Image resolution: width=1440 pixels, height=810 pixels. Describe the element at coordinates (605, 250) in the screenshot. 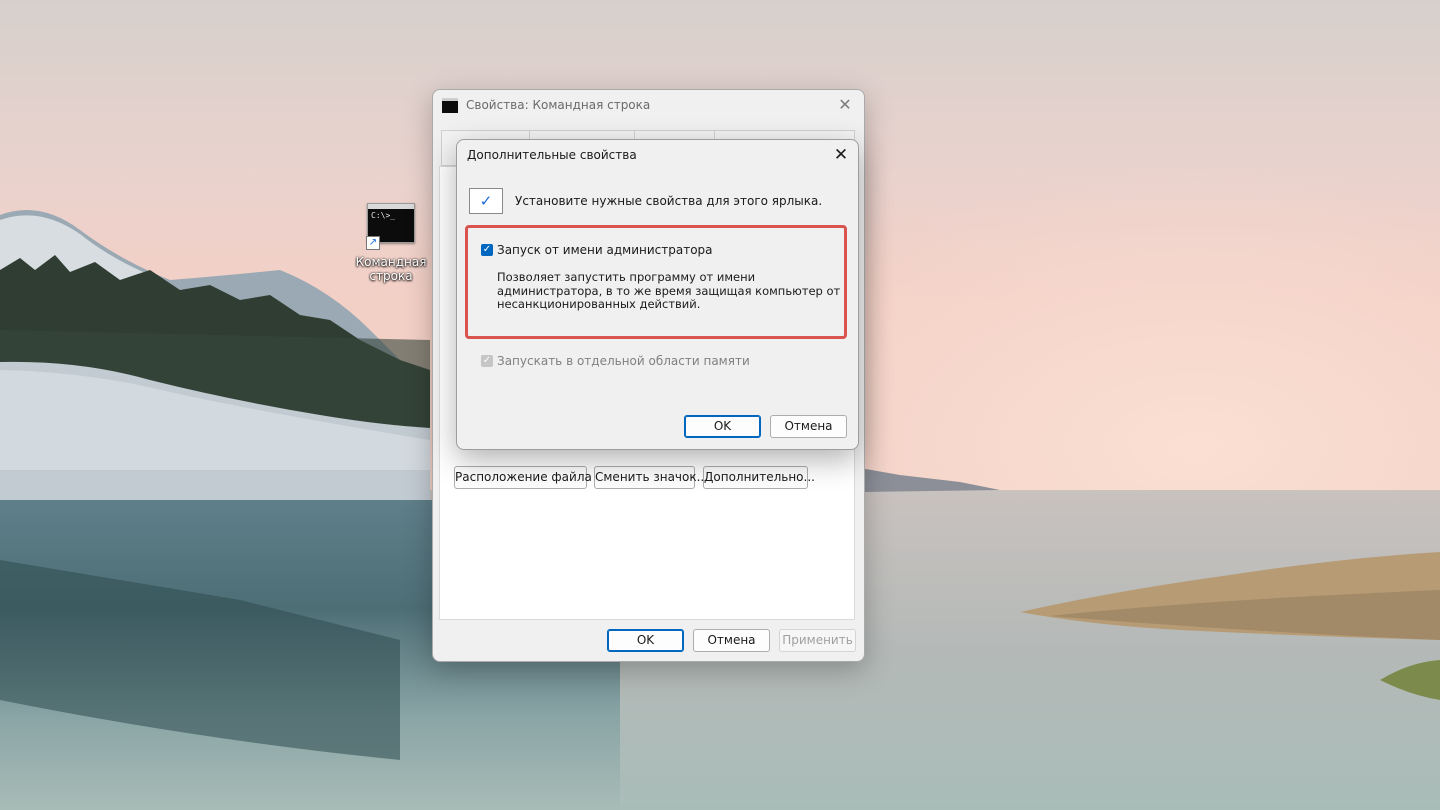

I see `run-as-admin-label: Запуск от имени администратора` at that location.